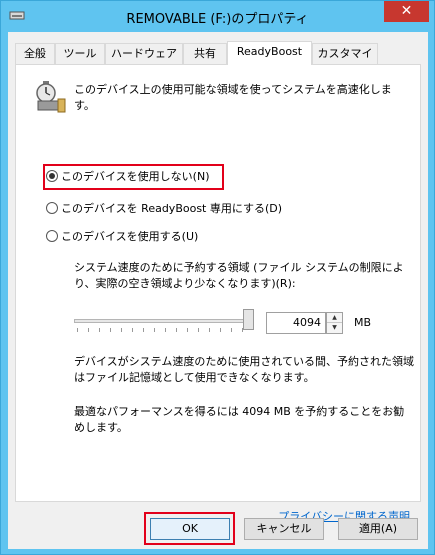 Image resolution: width=435 pixels, height=555 pixels. What do you see at coordinates (363, 322) in the screenshot?
I see `reserve-unit-label: MB` at bounding box center [363, 322].